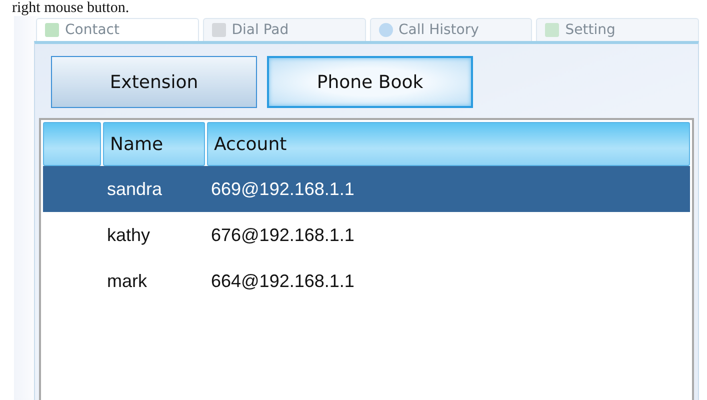 The image size is (707, 400). What do you see at coordinates (154, 144) in the screenshot?
I see `column-header: Name` at bounding box center [154, 144].